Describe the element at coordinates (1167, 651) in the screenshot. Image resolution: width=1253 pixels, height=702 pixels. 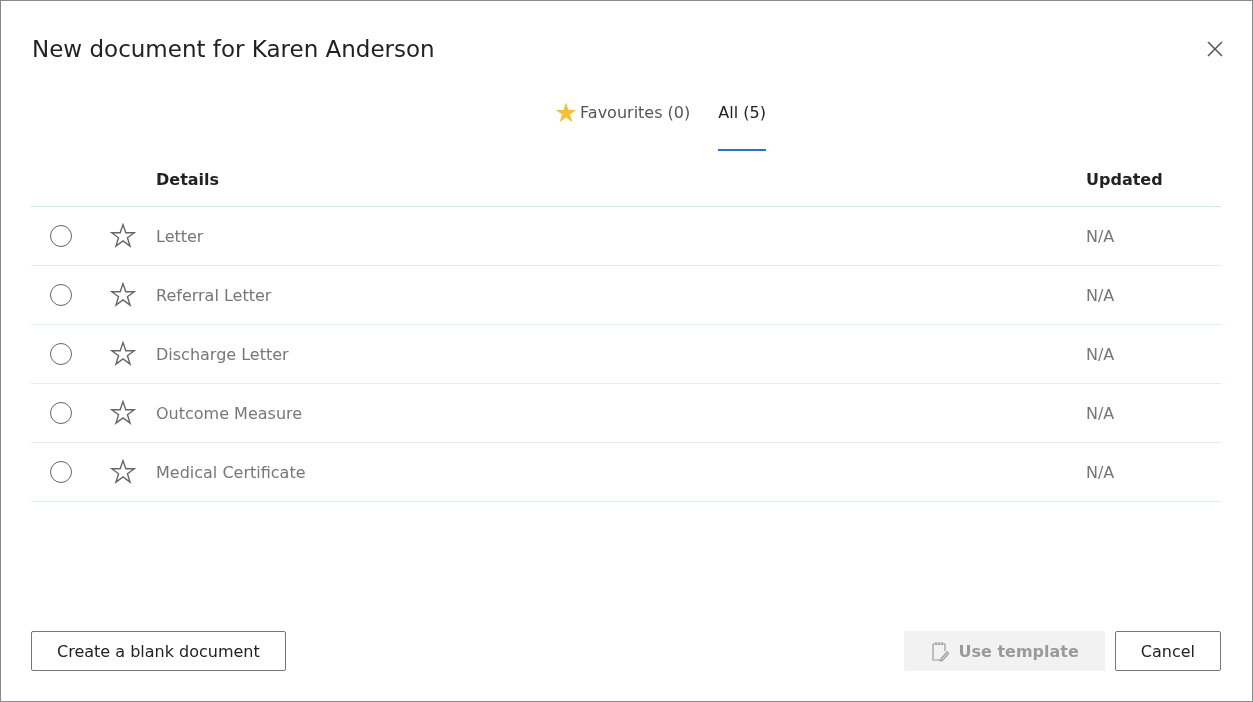
I see `cancel-button: Cancel` at that location.